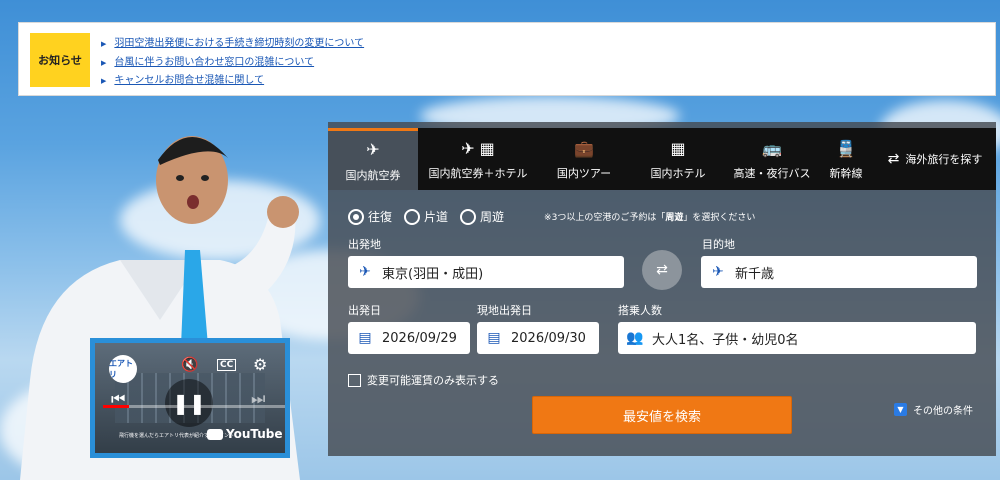  What do you see at coordinates (239, 44) in the screenshot?
I see `notice-link: 羽田空港出発便における手続き締切時刻の変更について` at bounding box center [239, 44].